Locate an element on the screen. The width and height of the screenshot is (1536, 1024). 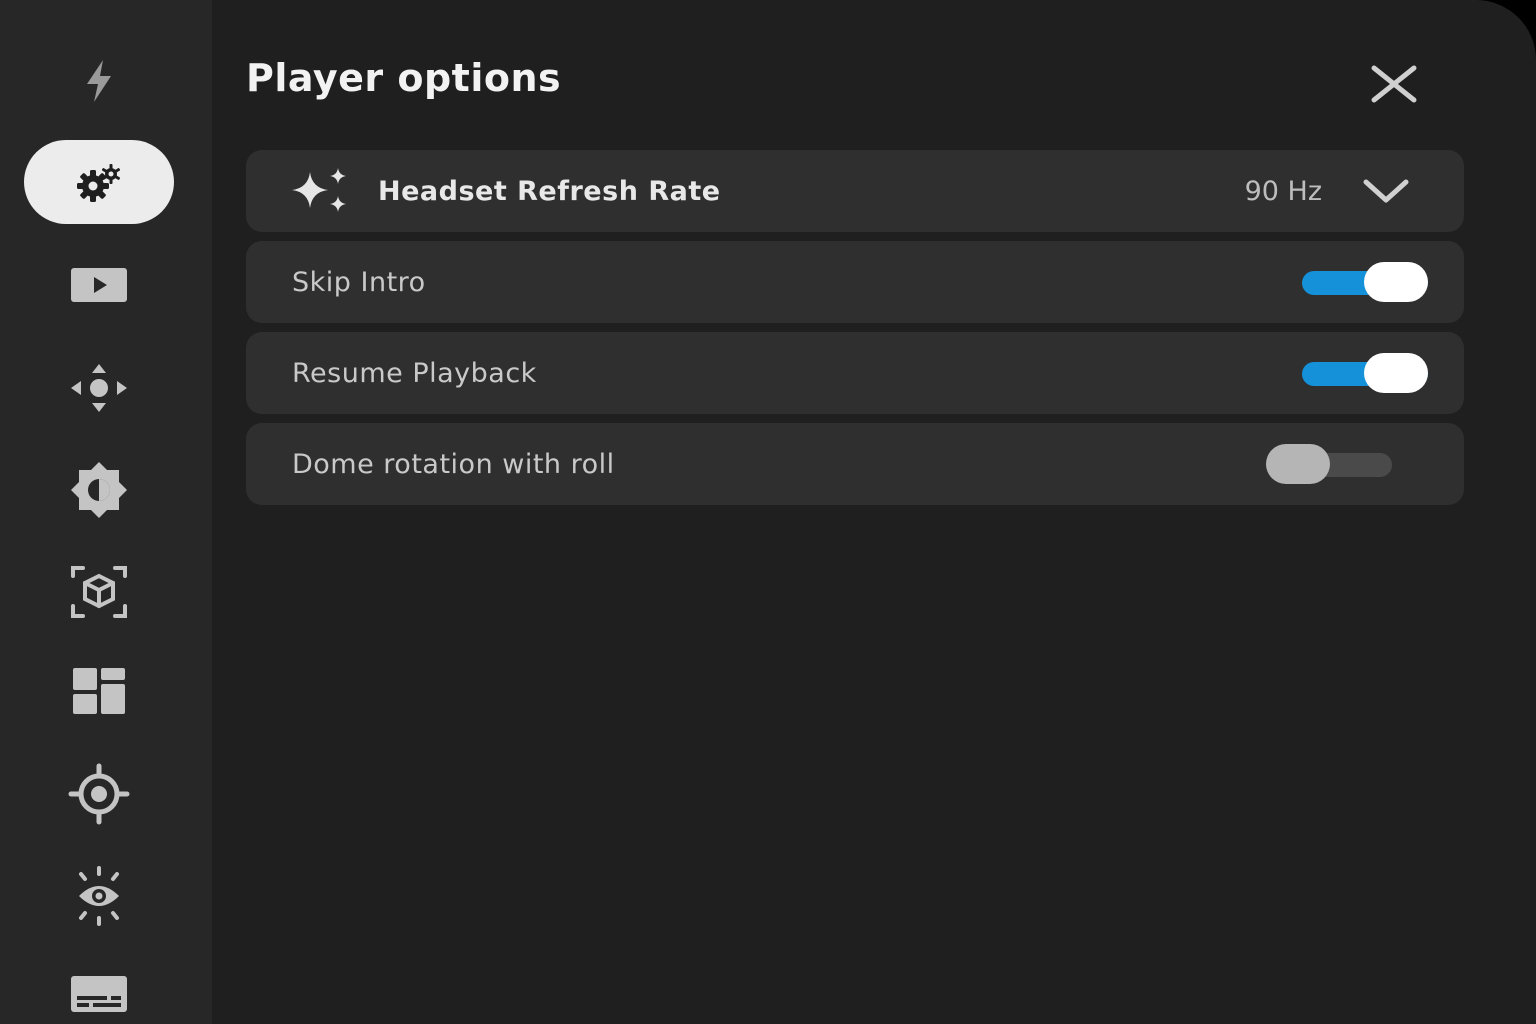
close-button is located at coordinates (1394, 84).